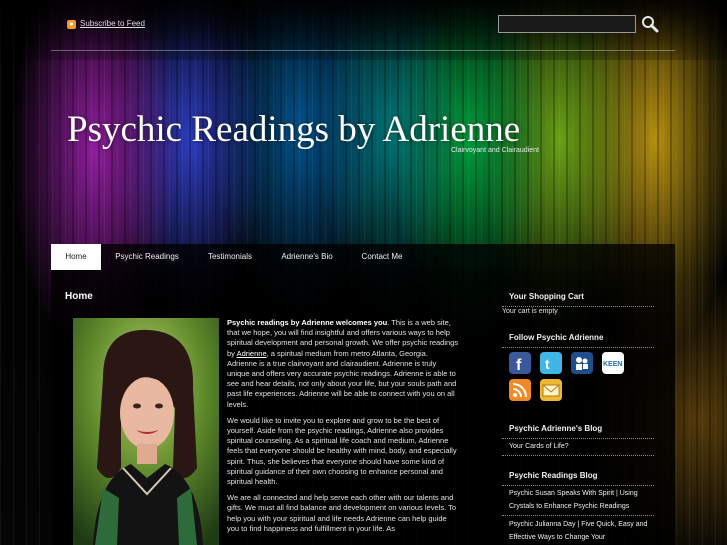  What do you see at coordinates (582, 363) in the screenshot?
I see `myspace-icon` at bounding box center [582, 363].